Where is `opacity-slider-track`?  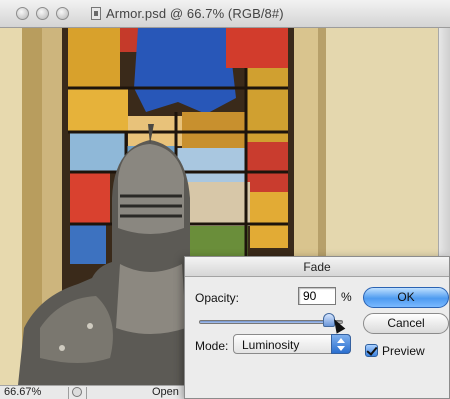 opacity-slider-track is located at coordinates (271, 322).